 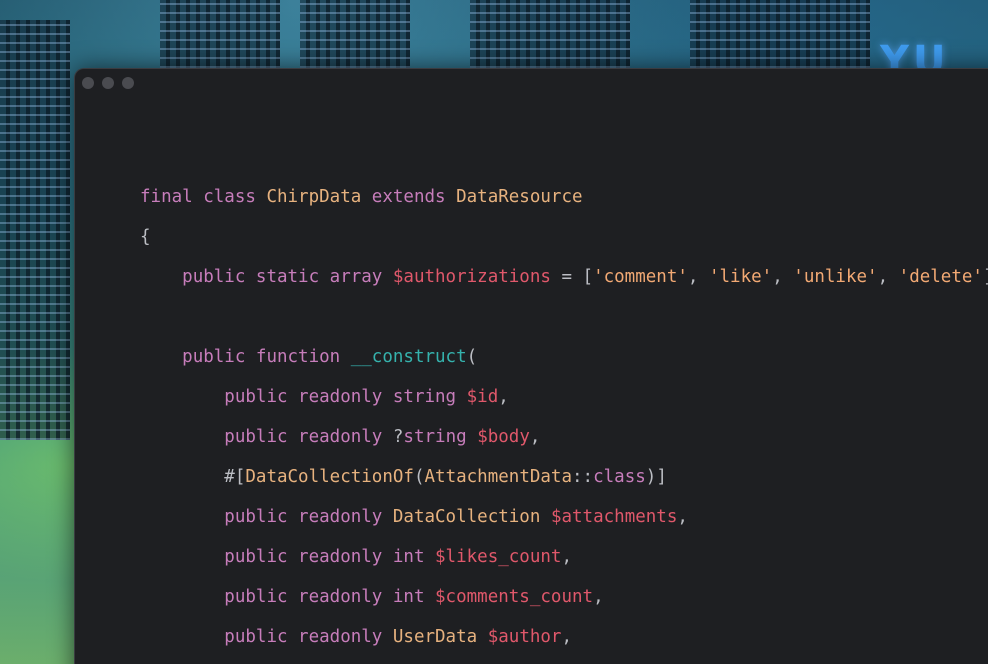 I want to click on code-token: $likes_count, so click(x=498, y=557).